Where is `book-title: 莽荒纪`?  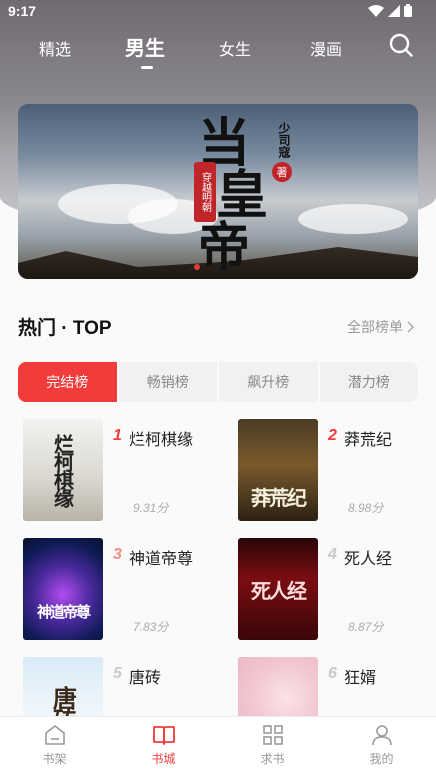 book-title: 莽荒纪 is located at coordinates (368, 440).